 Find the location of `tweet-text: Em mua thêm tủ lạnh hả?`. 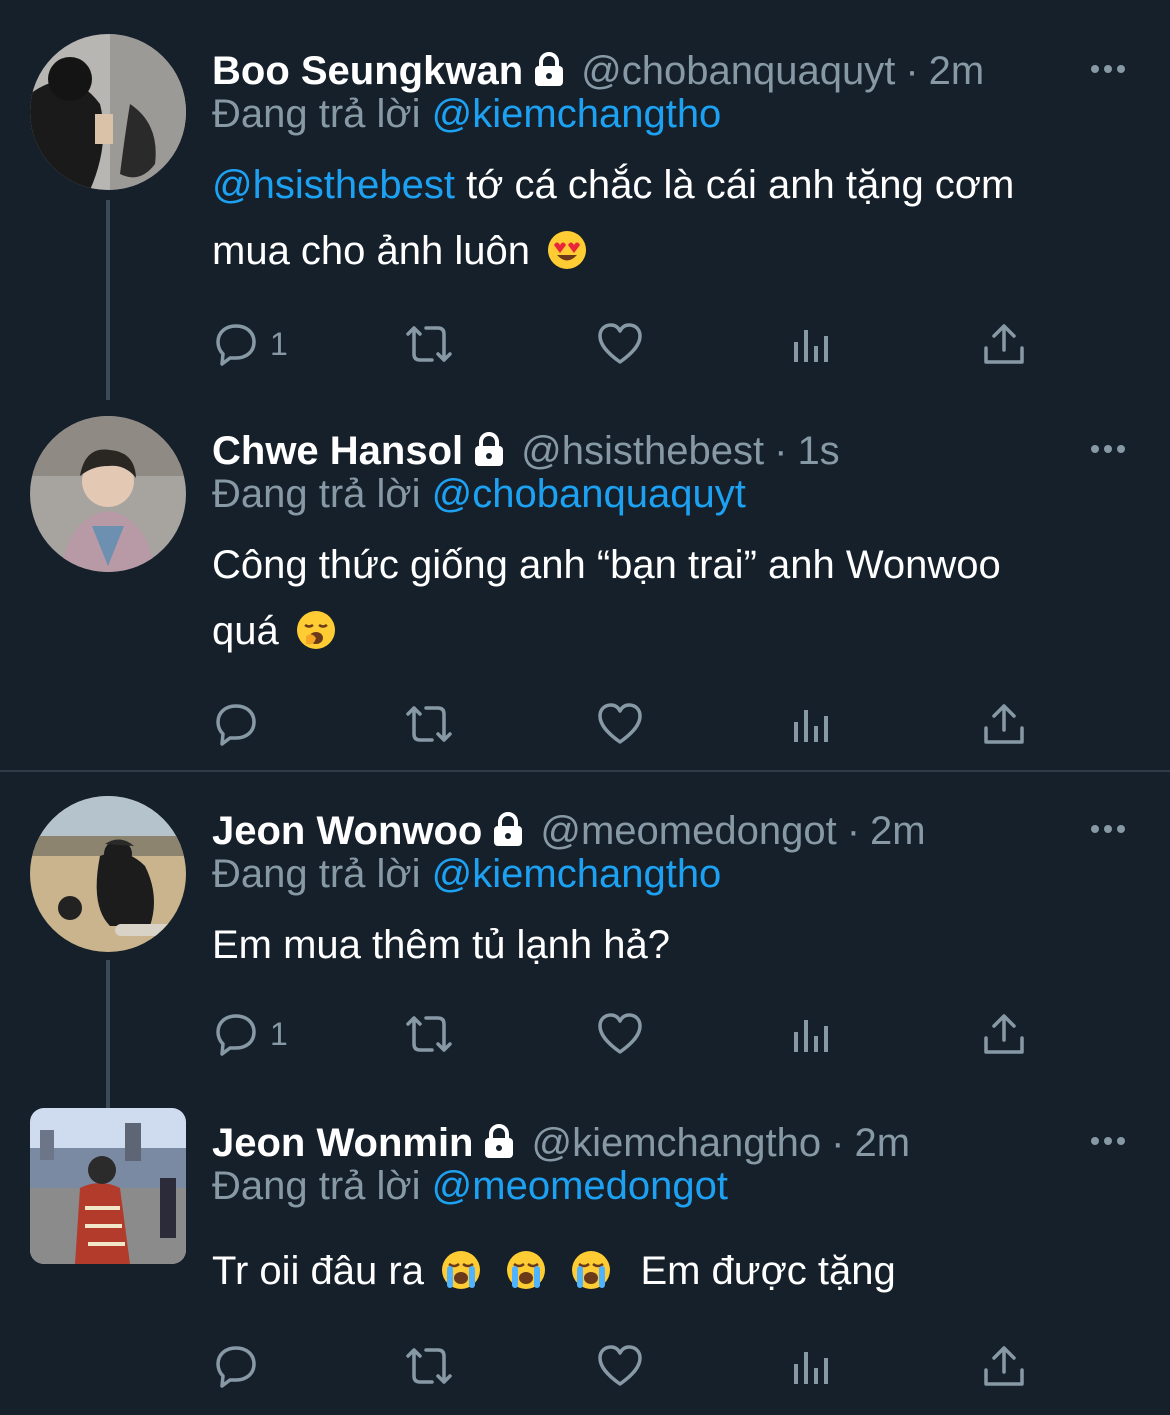

tweet-text: Em mua thêm tủ lạnh hả? is located at coordinates (662, 945).